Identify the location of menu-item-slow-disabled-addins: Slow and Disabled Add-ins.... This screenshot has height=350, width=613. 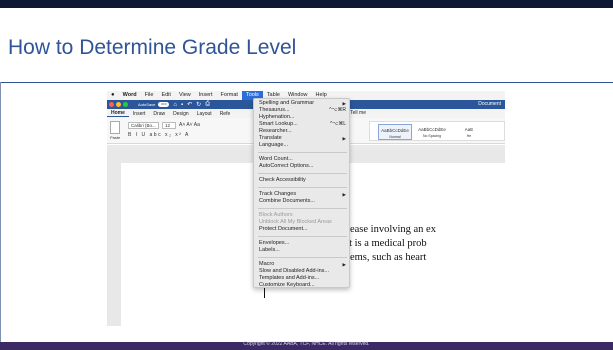
(302, 271).